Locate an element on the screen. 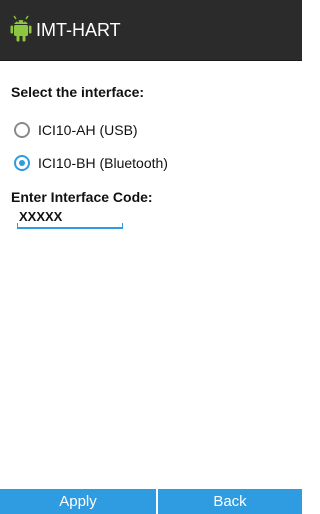  interface-select-label: Select the interface: is located at coordinates (78, 92).